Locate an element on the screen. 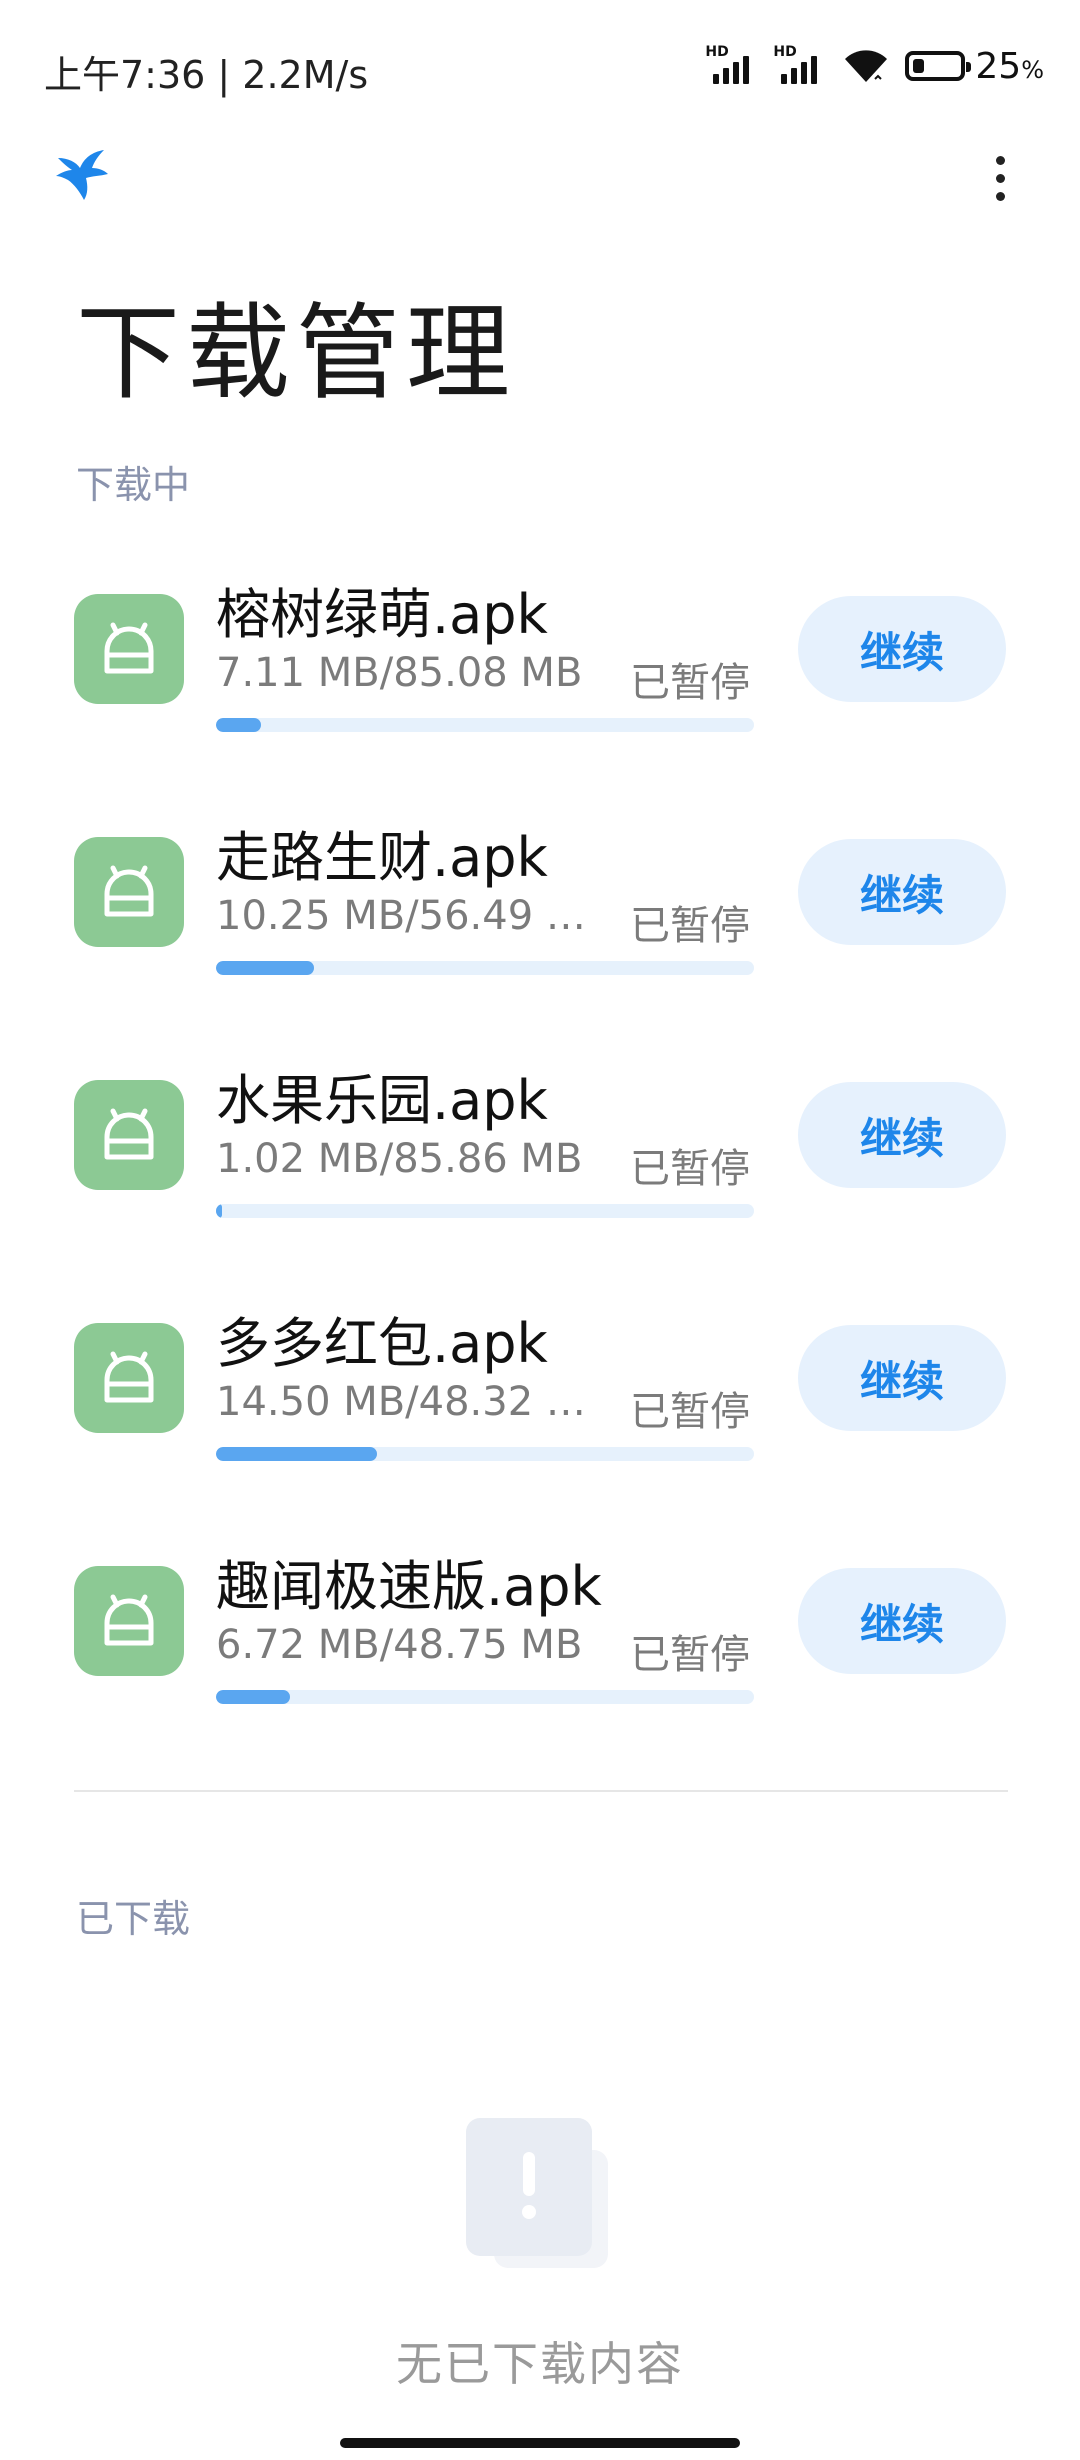 The image size is (1080, 2460). bird-logo-icon is located at coordinates (82, 174).